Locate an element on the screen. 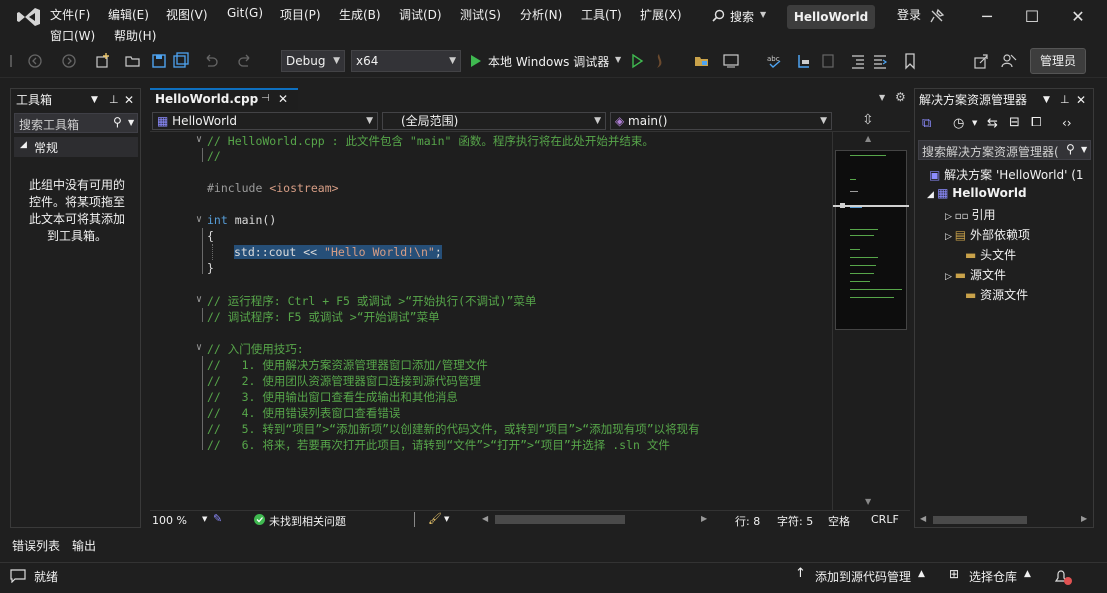  close-window-button: ✕ is located at coordinates (1078, 17).